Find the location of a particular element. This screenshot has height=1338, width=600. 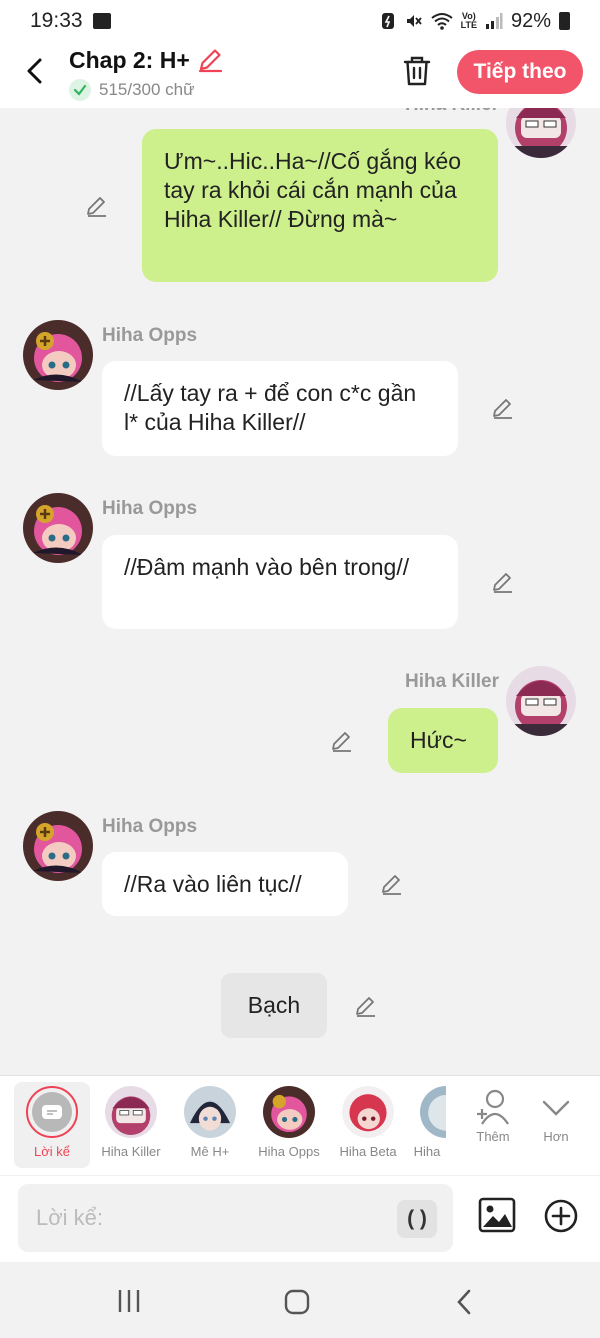

narration-text: Bạch is located at coordinates (274, 1005).